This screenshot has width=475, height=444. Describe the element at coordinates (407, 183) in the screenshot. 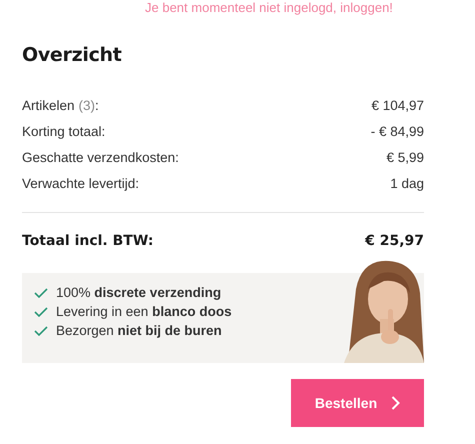

I see `row-value: 1 dag` at that location.